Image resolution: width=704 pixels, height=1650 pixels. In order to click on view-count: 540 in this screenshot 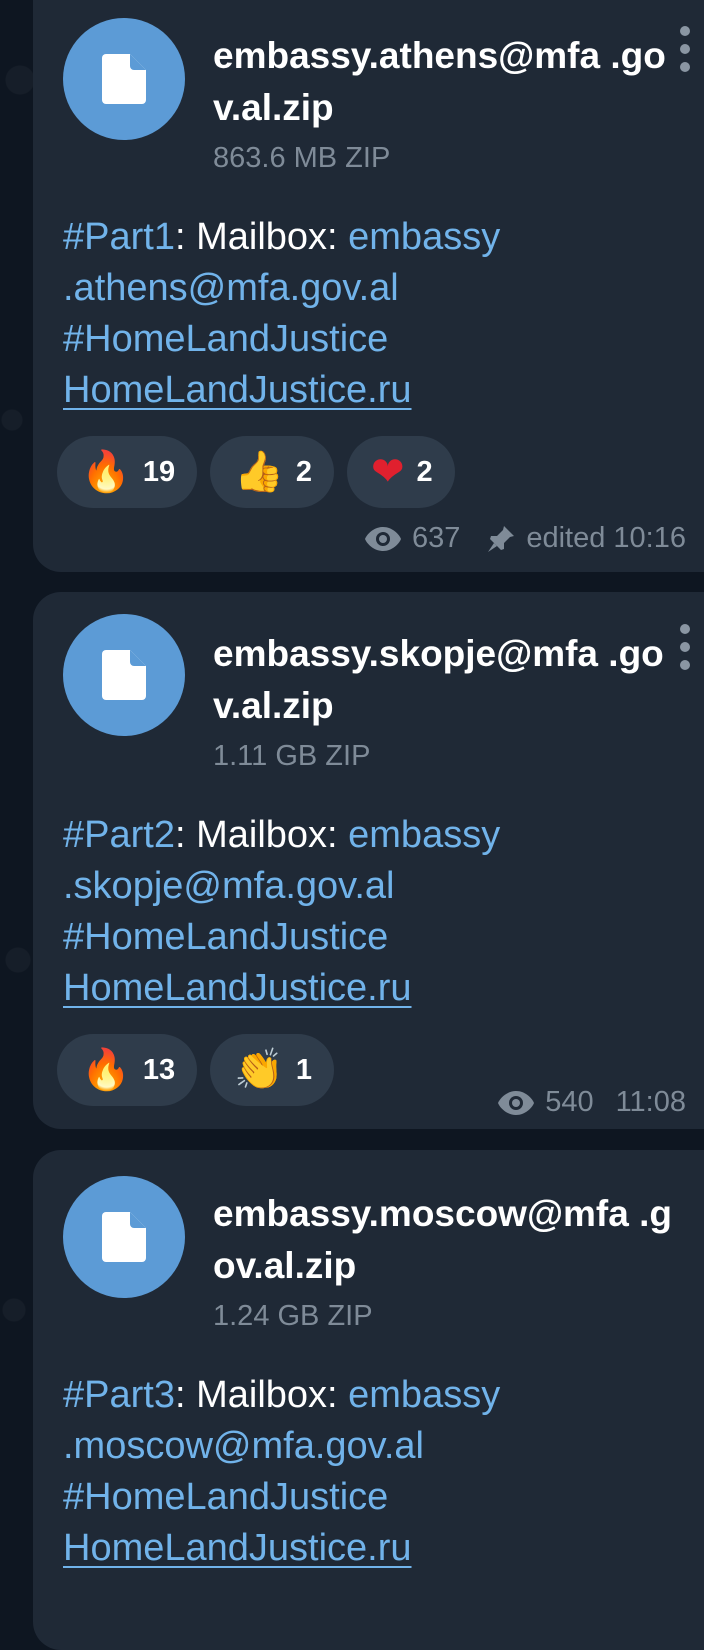, I will do `click(569, 1102)`.